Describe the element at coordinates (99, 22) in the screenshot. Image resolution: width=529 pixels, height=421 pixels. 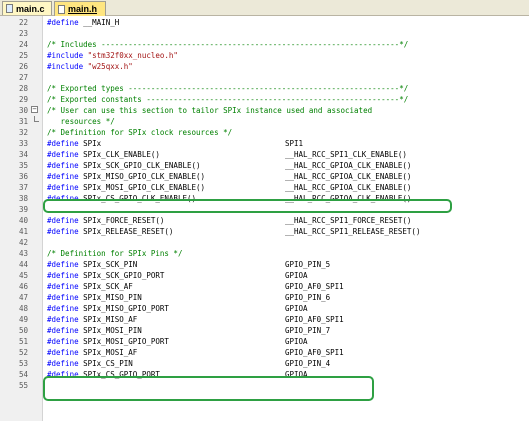
I see `macro-name: __MAIN_H` at that location.